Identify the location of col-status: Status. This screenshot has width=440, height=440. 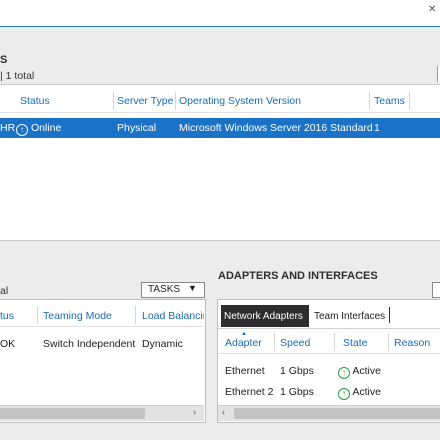
(35, 101).